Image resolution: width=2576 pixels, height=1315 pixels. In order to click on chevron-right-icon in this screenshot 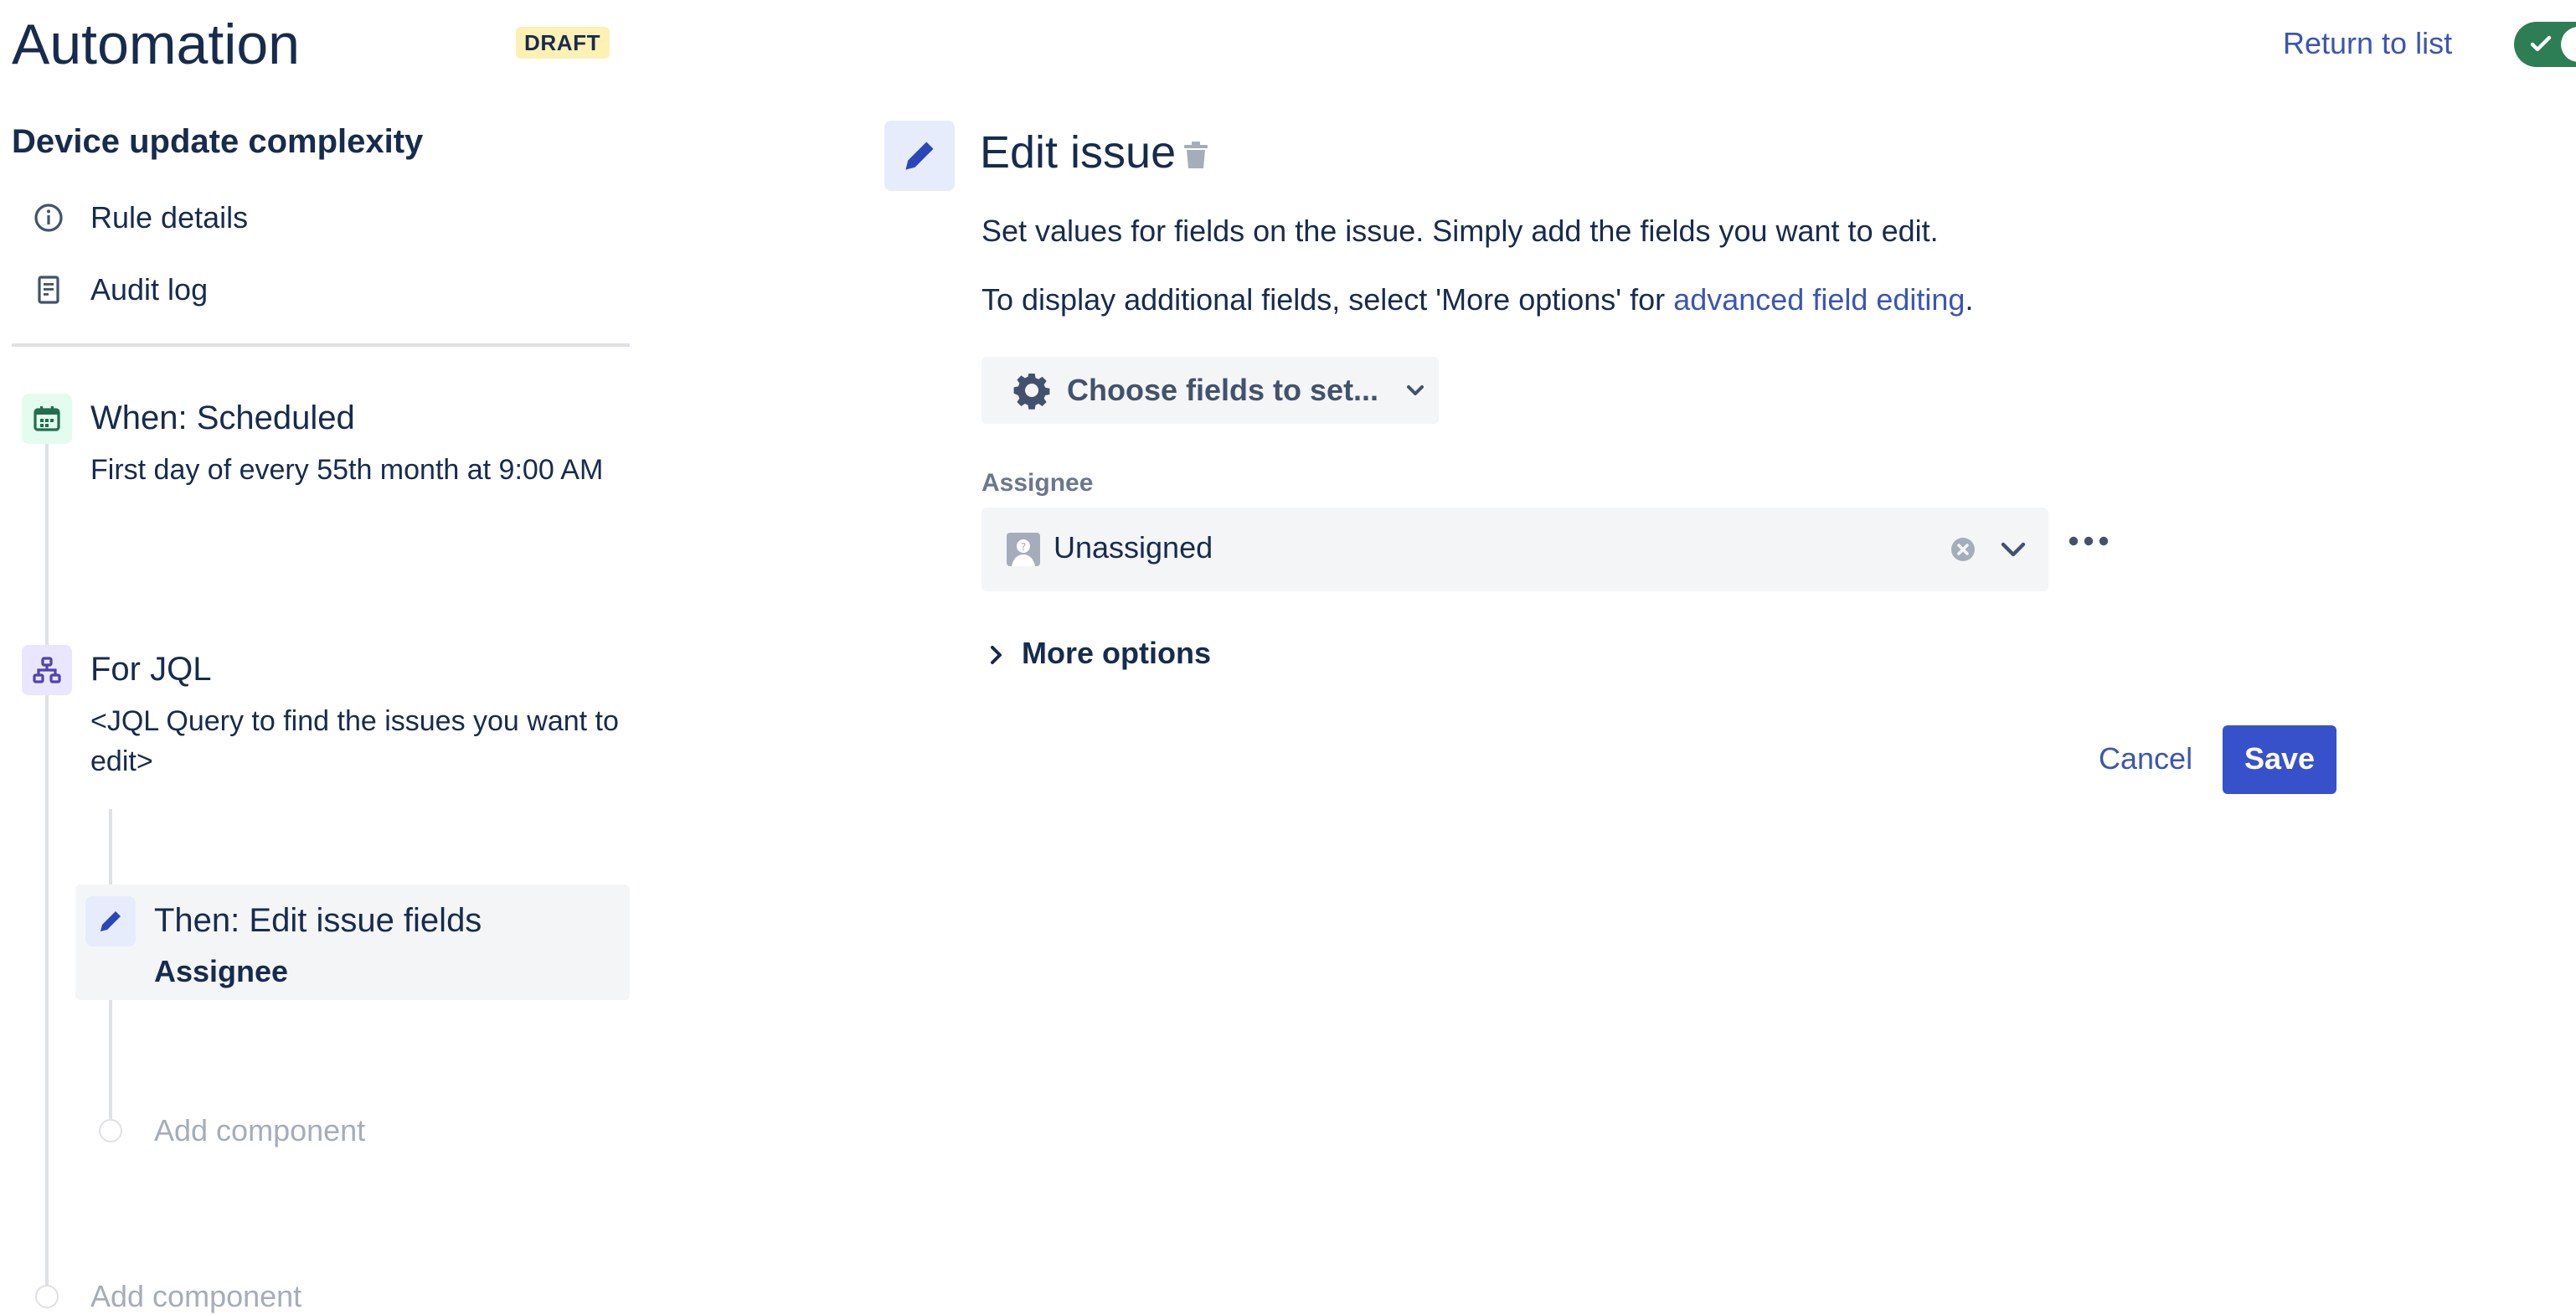, I will do `click(996, 654)`.